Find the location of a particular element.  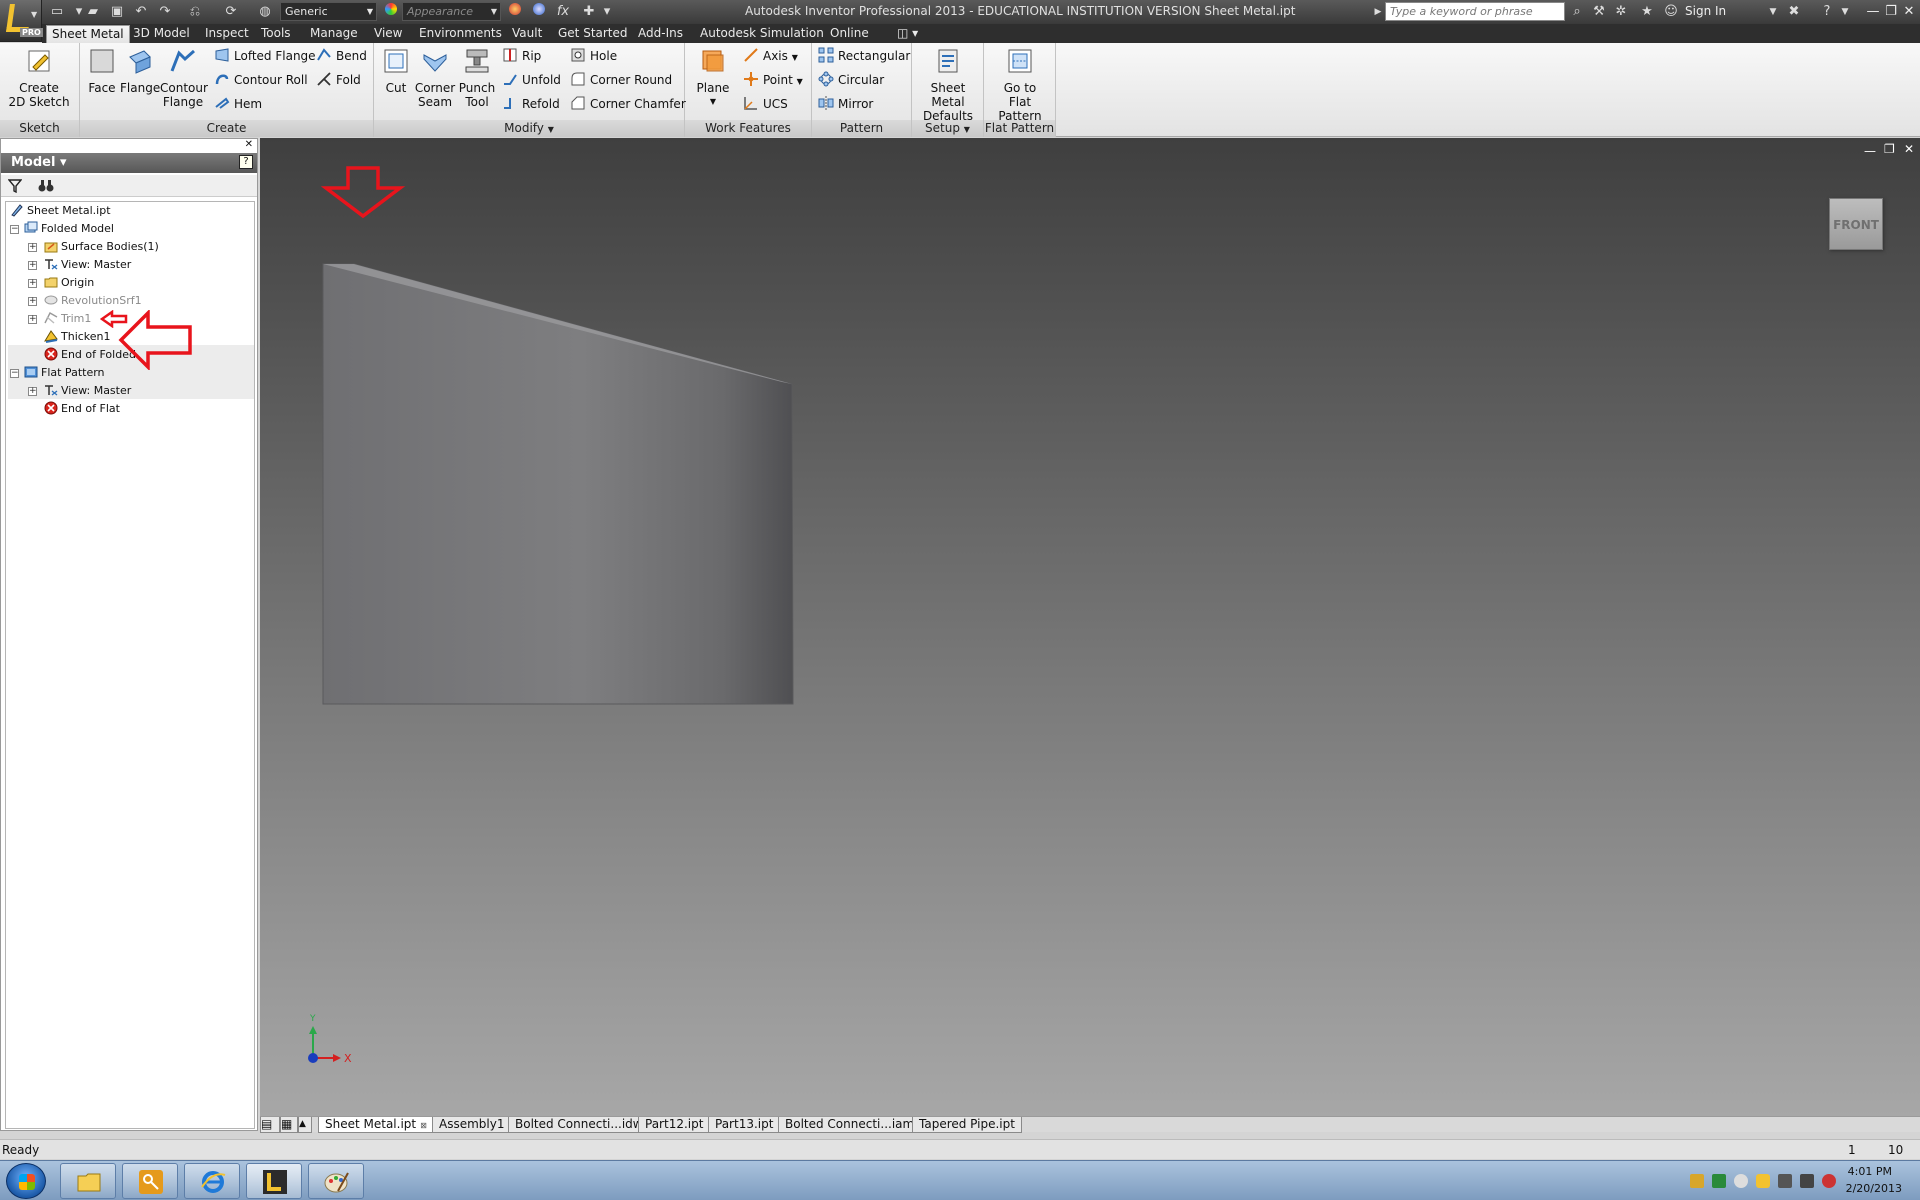

tree-node-folded-model: Folded Model is located at coordinates (69, 229).